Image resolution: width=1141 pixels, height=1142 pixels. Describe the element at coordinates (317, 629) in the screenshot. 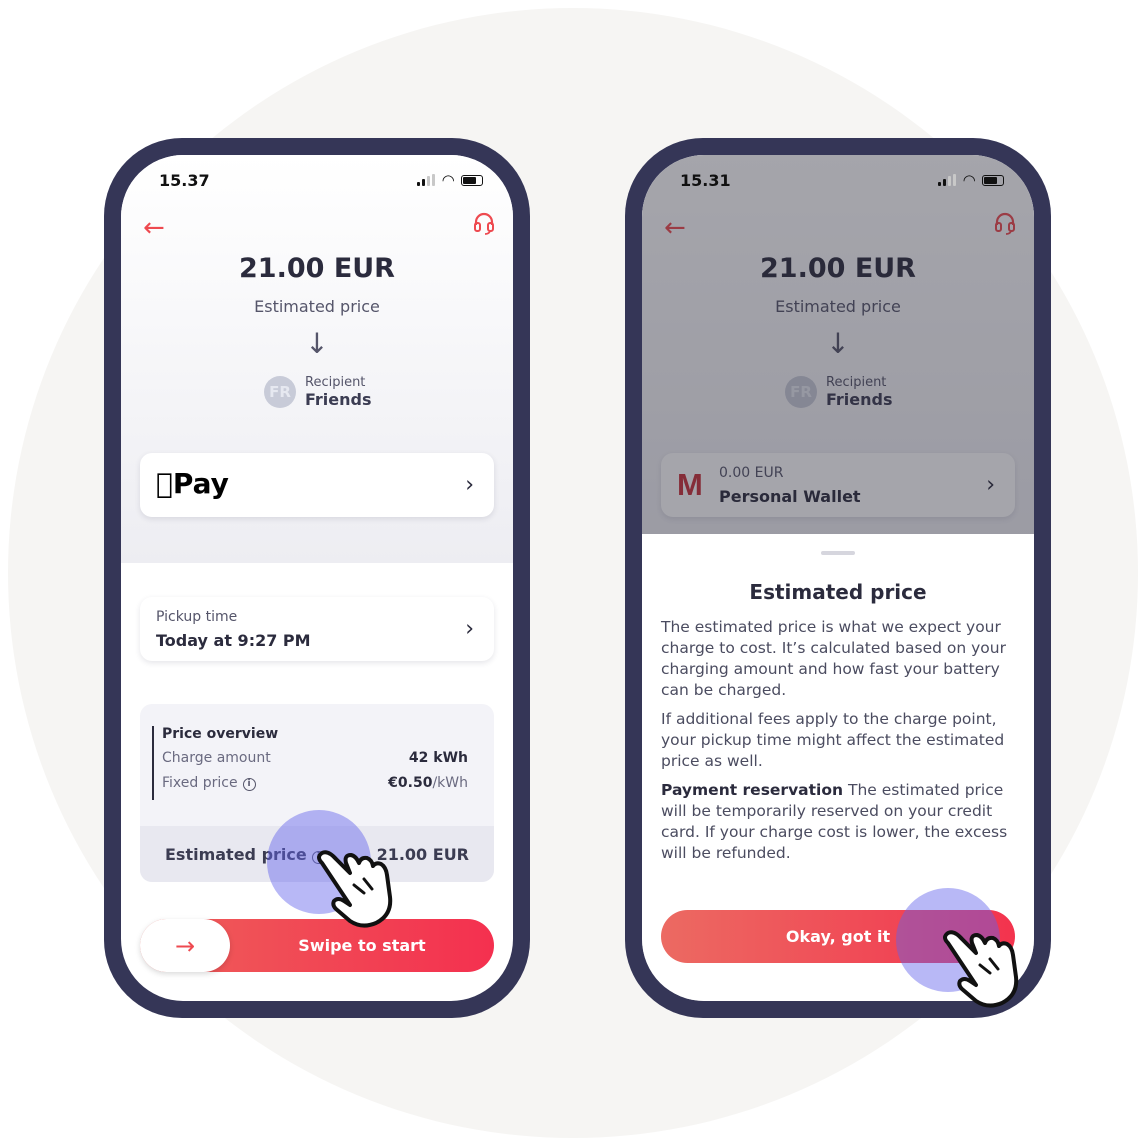

I see `pickup-time-card: Pickup time Today at 9:27 PM ›` at that location.